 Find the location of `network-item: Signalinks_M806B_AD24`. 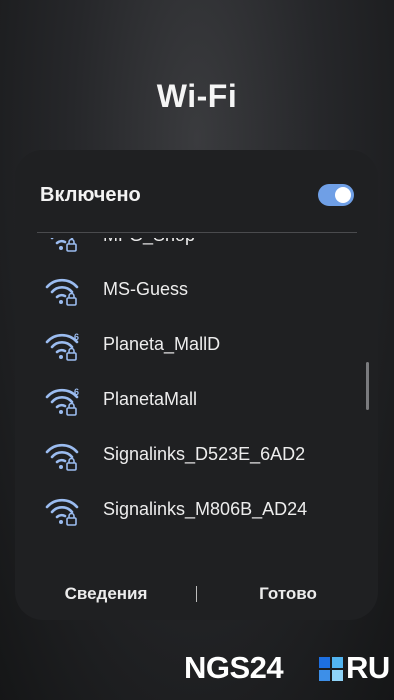

network-item: Signalinks_M806B_AD24 is located at coordinates (196, 510).